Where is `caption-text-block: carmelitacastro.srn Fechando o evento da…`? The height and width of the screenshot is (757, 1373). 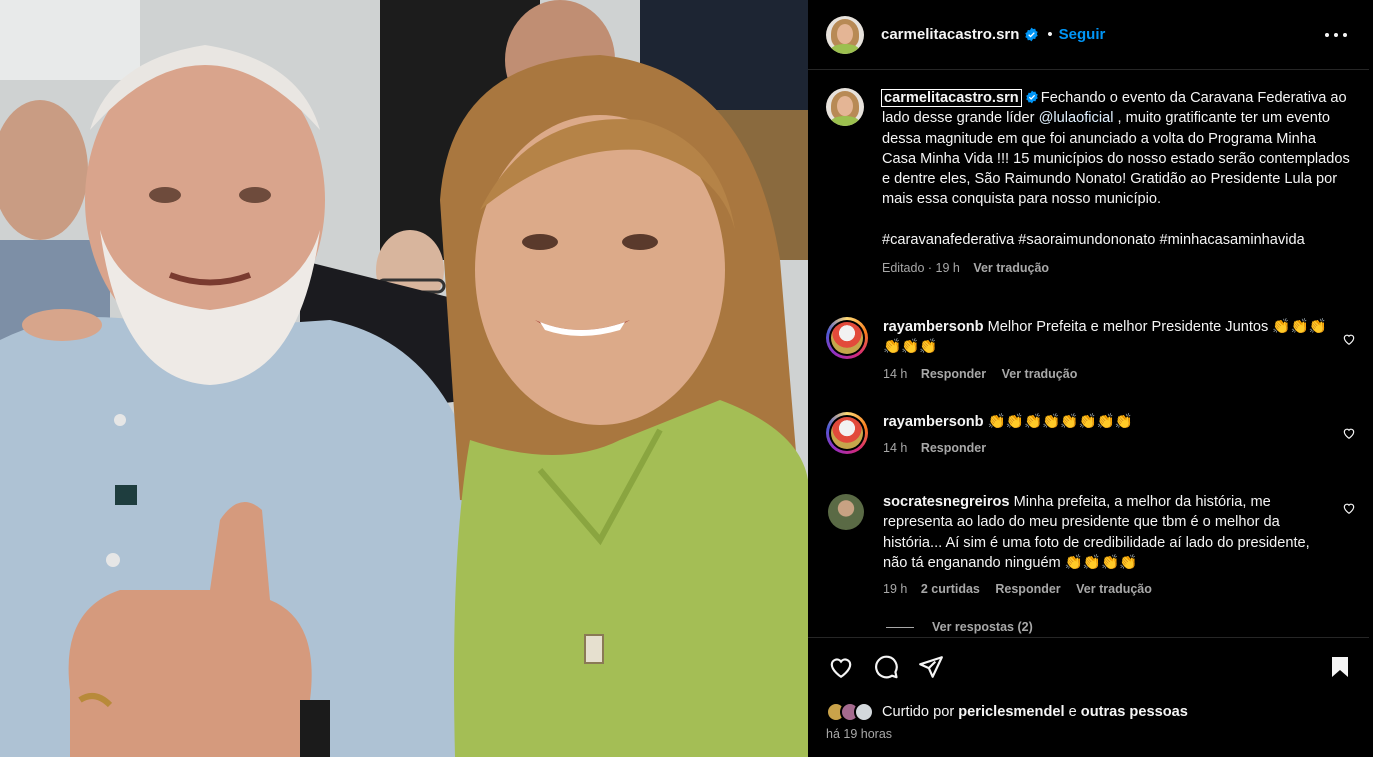
caption-text-block: carmelitacastro.srn Fechando o evento da… is located at coordinates (1116, 183).